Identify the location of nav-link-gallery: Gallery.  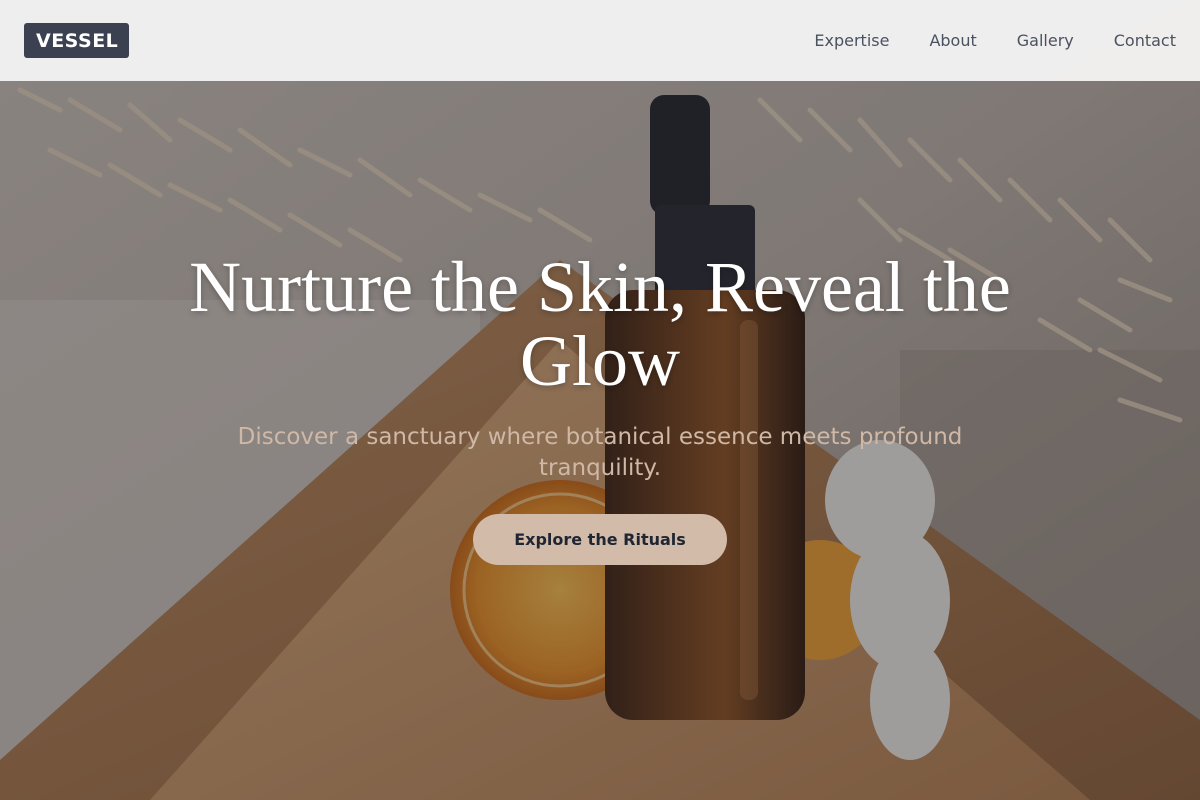
(1045, 40).